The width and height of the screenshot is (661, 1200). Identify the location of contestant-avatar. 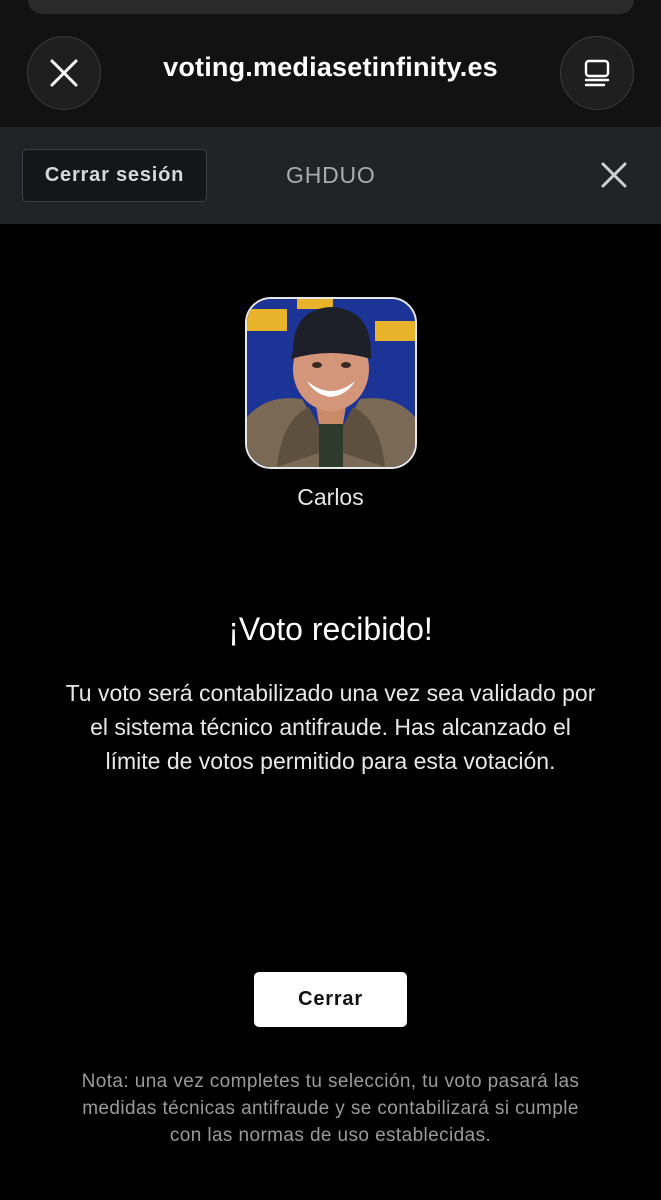
(331, 383).